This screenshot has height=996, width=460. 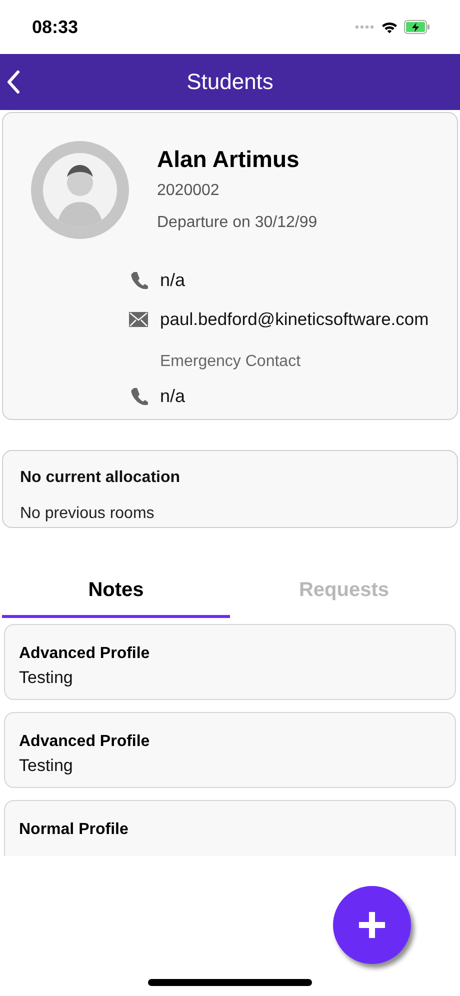 I want to click on allocation-status: No current allocation, so click(x=101, y=478).